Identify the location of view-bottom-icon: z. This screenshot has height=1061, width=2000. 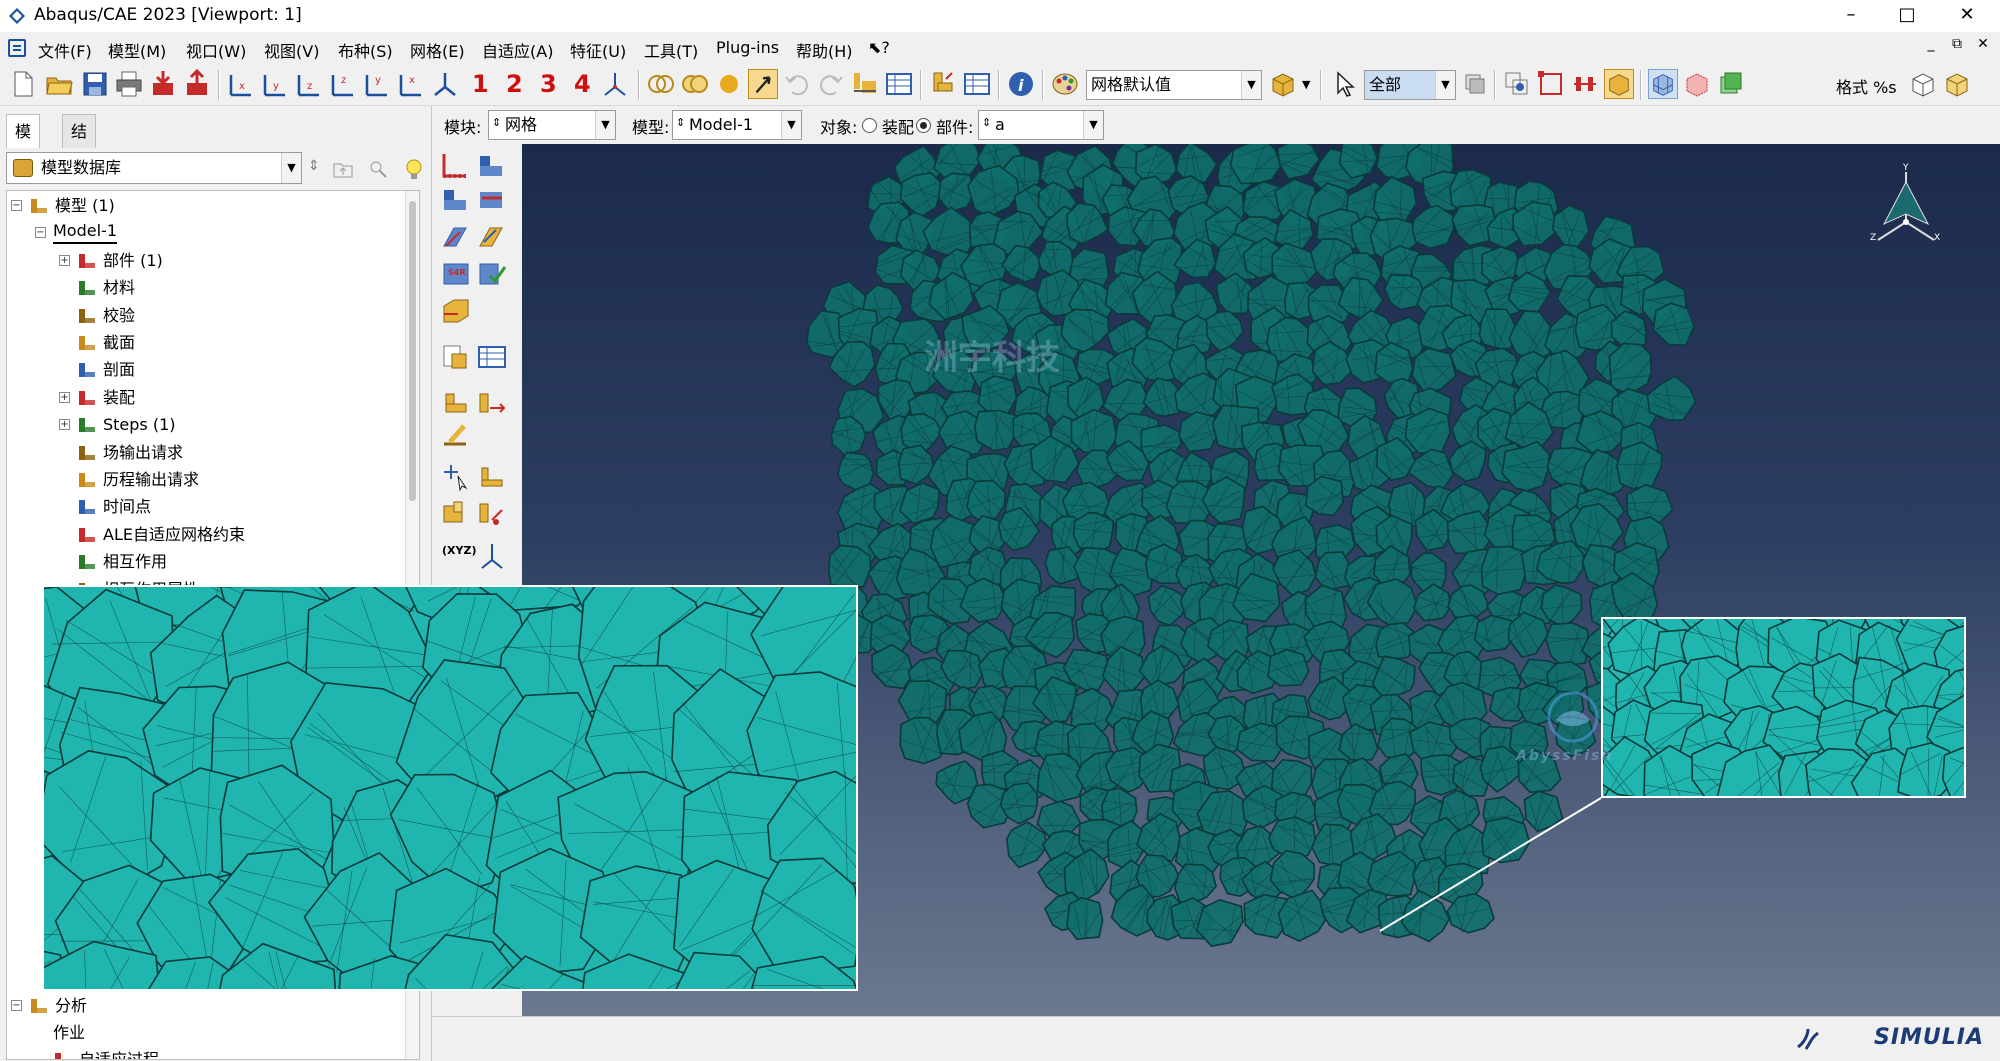
(343, 84).